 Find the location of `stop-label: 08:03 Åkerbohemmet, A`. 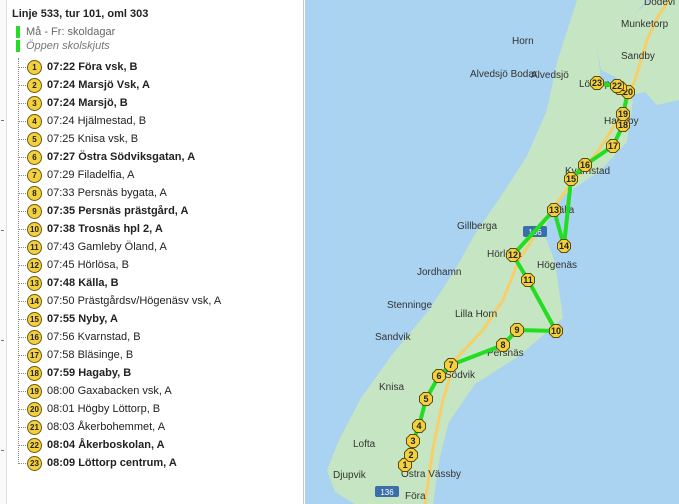

stop-label: 08:03 Åkerbohemmet, A is located at coordinates (106, 427).